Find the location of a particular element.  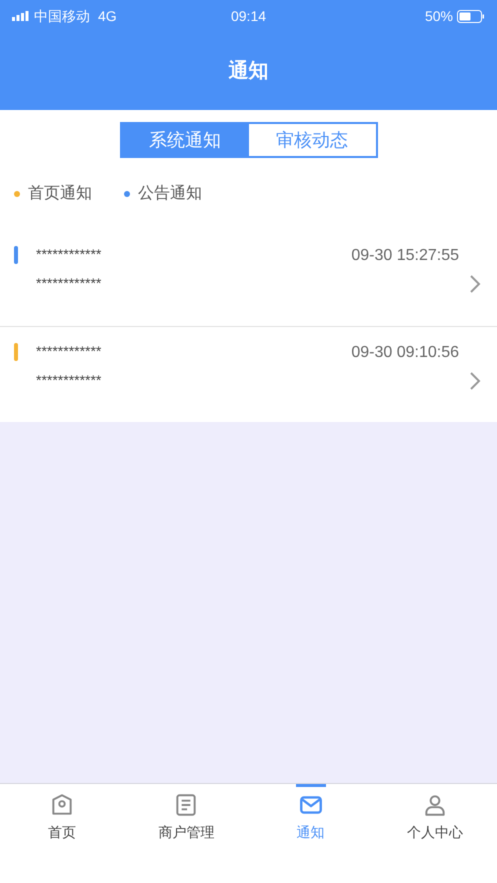

legend-label: 公告通知 is located at coordinates (170, 194).